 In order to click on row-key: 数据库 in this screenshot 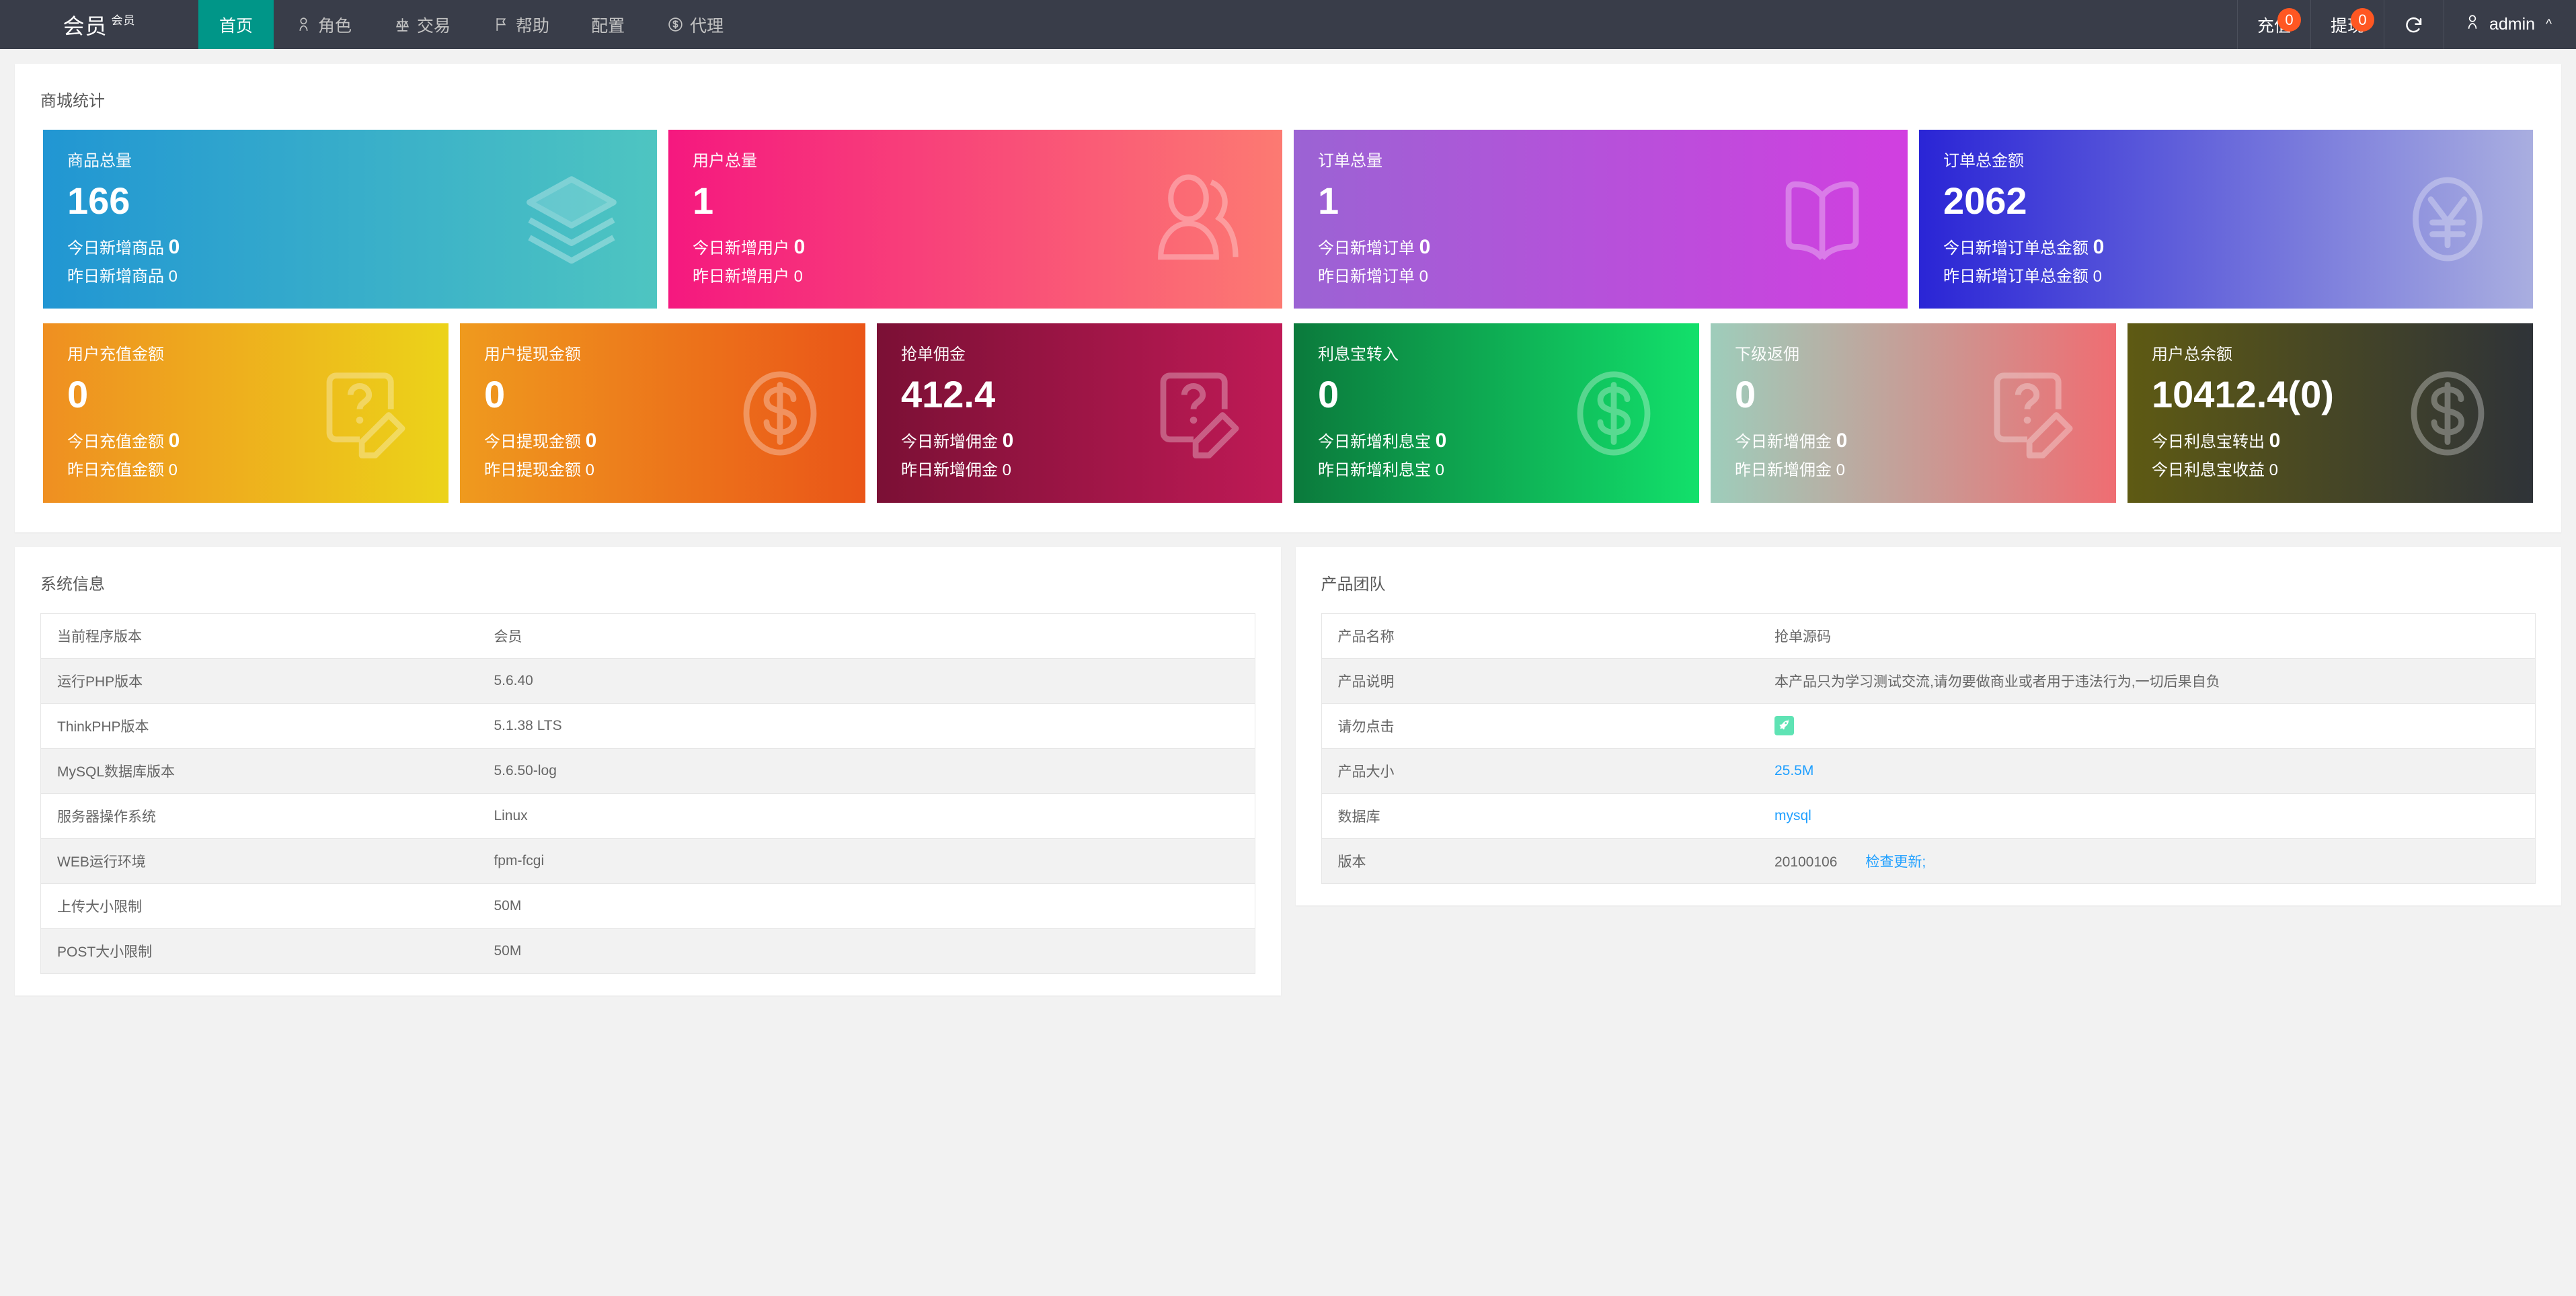, I will do `click(1540, 816)`.